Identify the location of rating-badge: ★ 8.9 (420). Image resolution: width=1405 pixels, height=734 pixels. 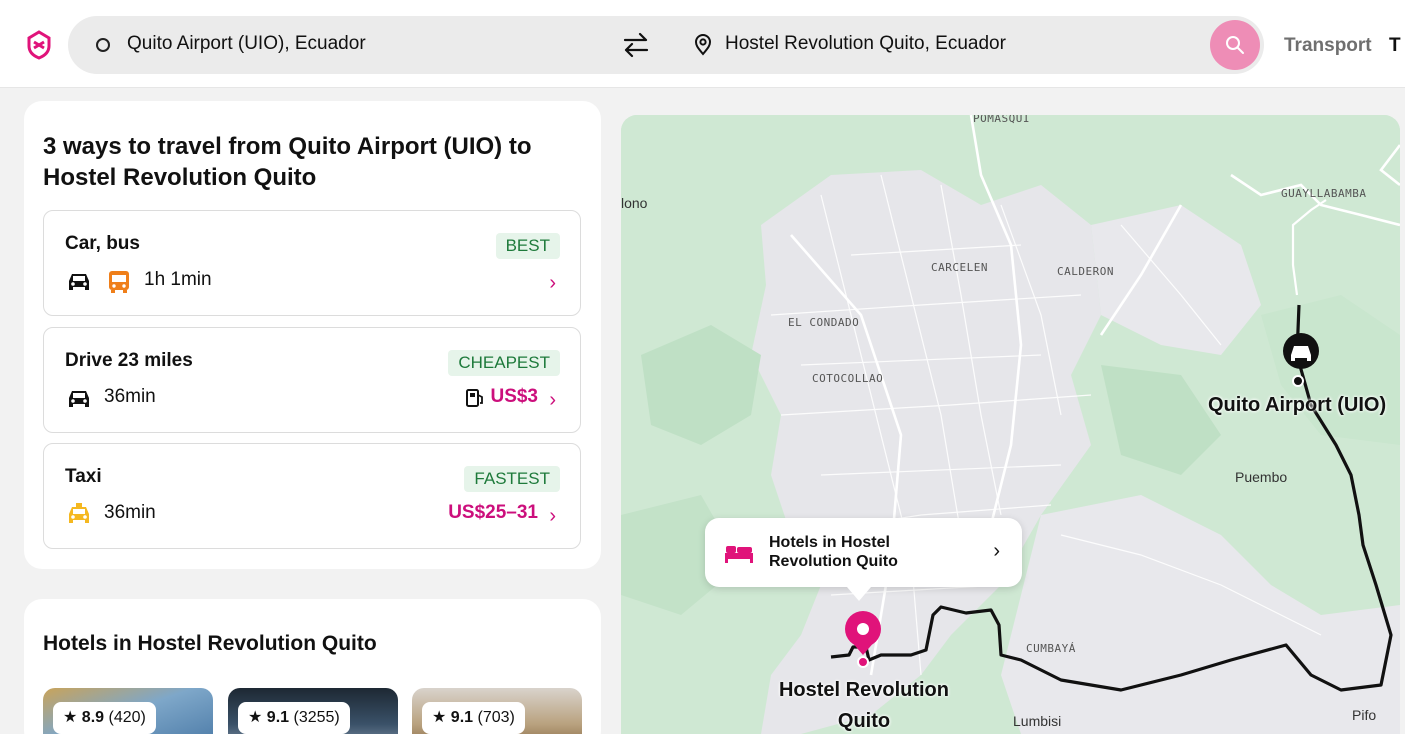
(104, 718).